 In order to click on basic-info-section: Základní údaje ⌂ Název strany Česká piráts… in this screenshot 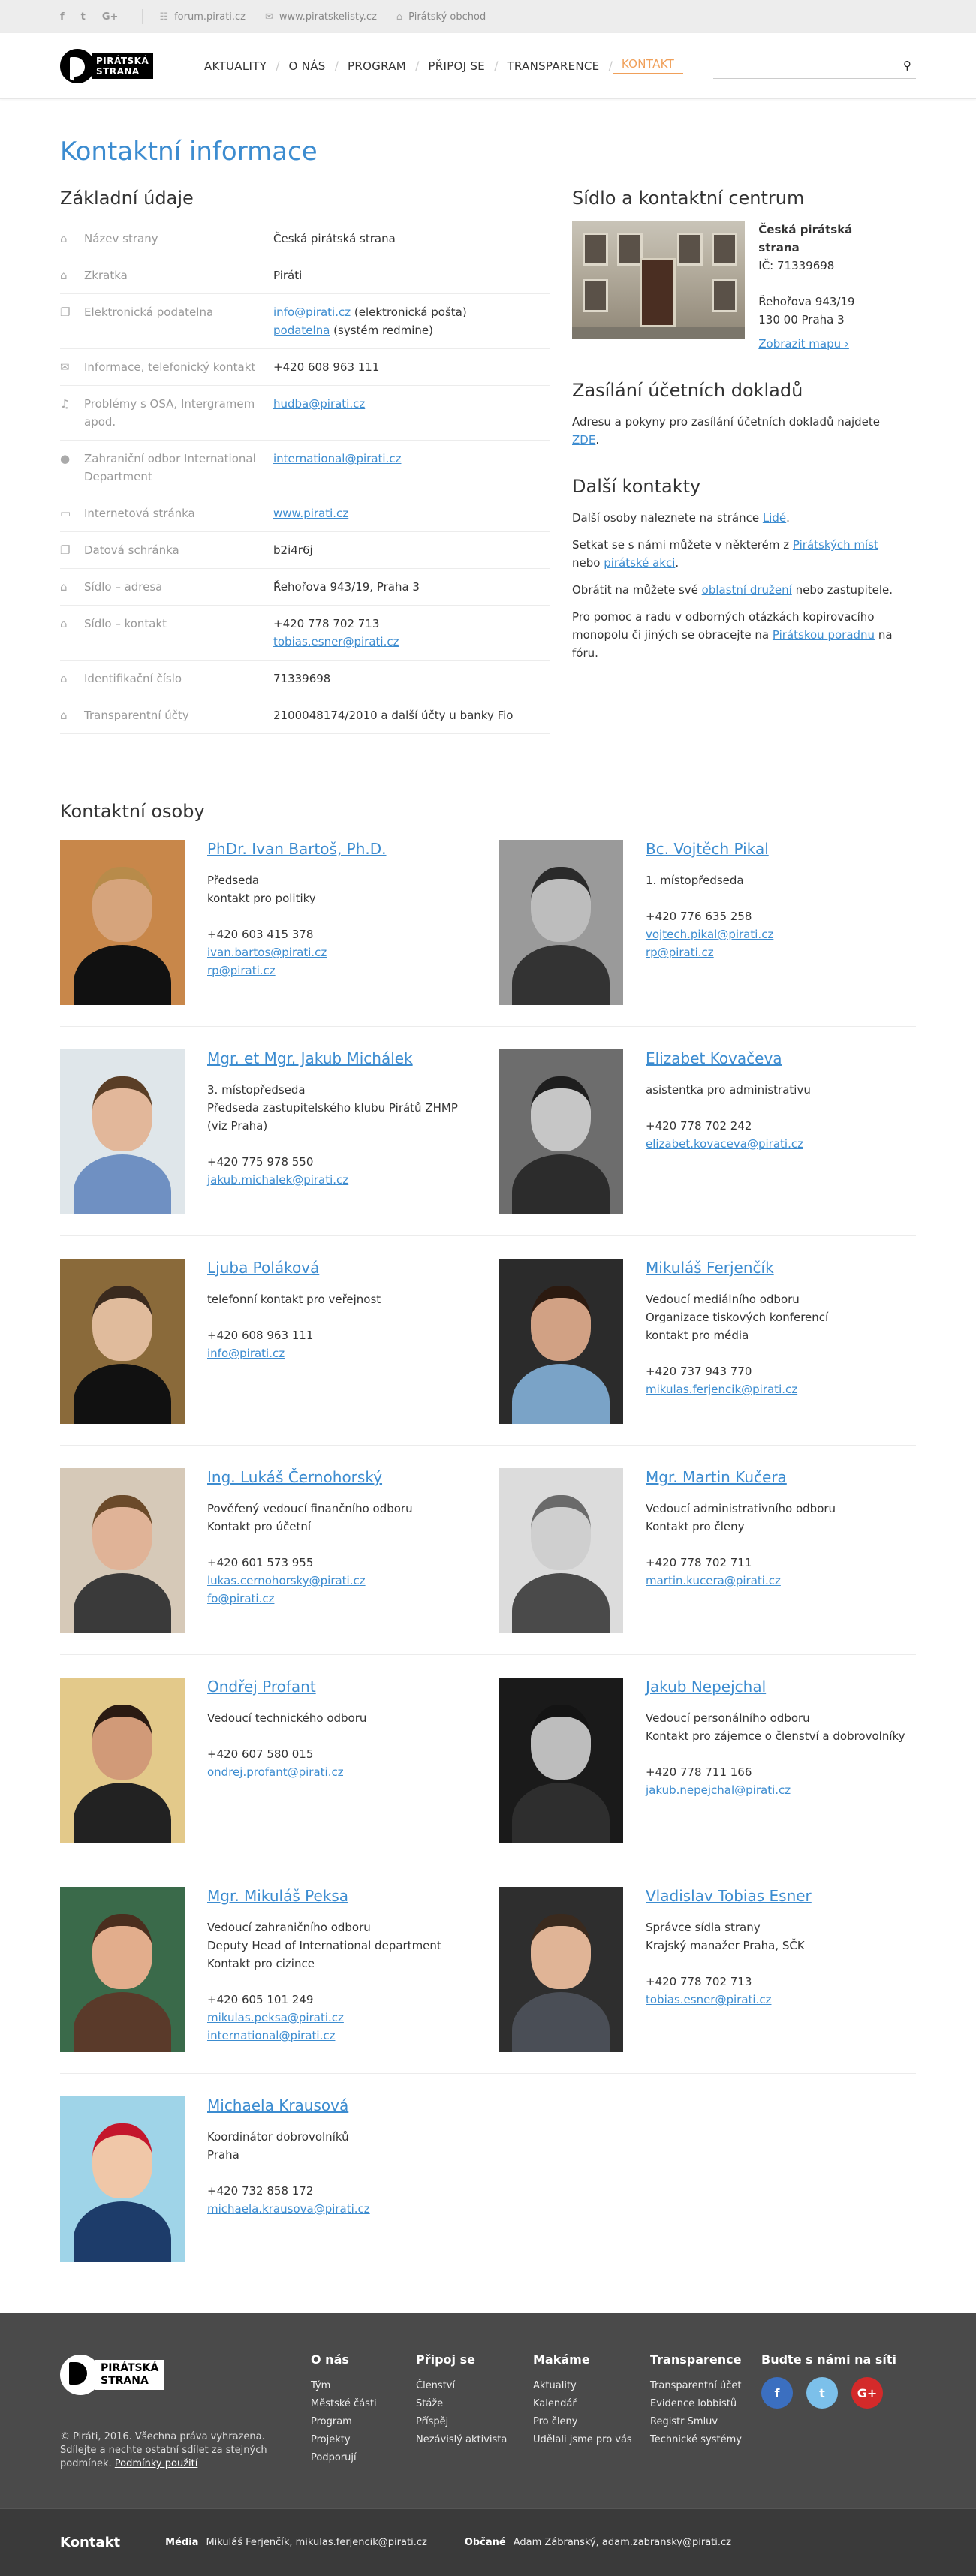, I will do `click(305, 461)`.